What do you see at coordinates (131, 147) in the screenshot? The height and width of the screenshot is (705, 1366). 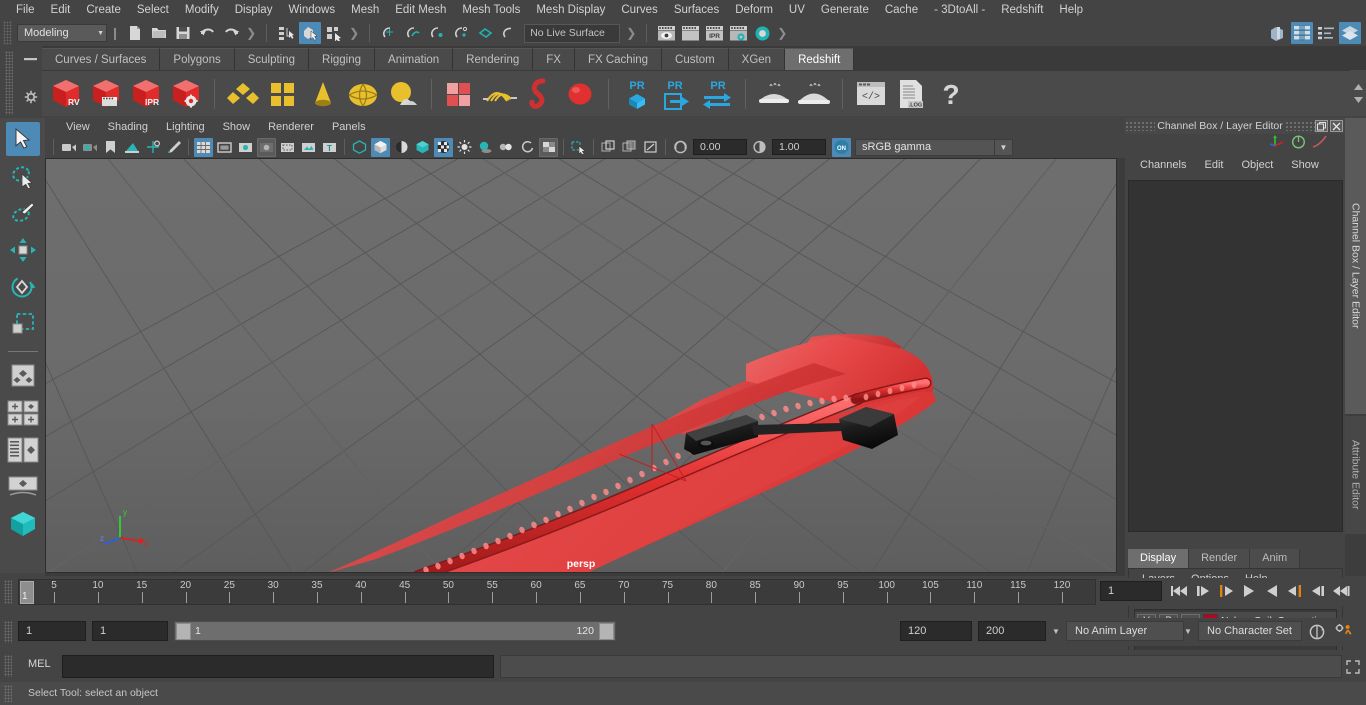 I see `image-plane-icon` at bounding box center [131, 147].